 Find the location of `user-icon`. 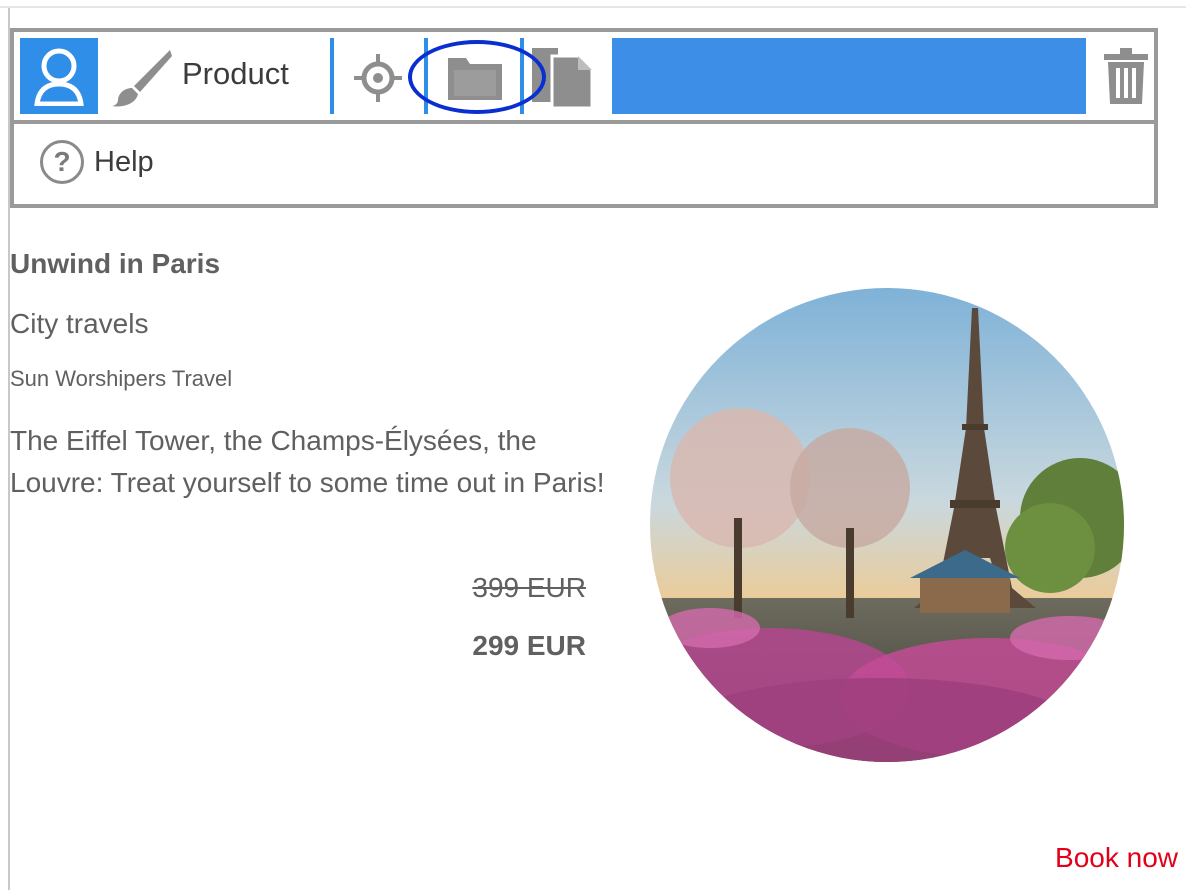

user-icon is located at coordinates (59, 77).